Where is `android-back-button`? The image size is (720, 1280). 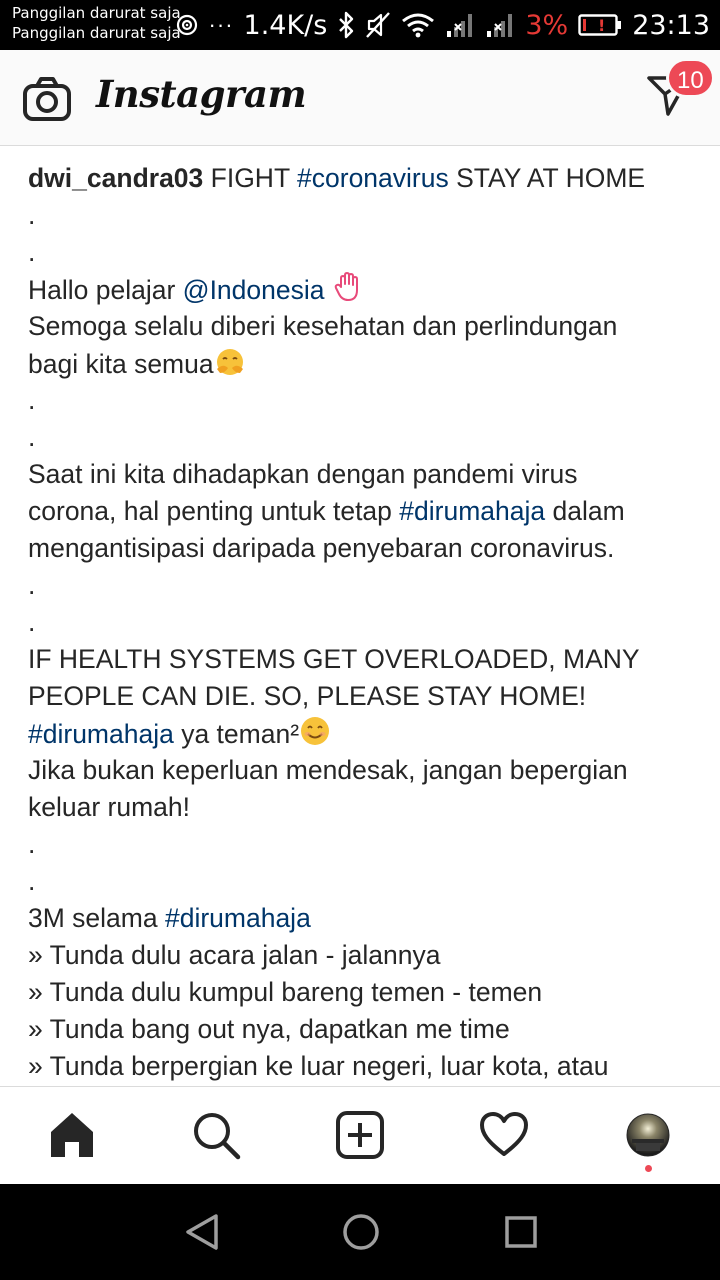
android-back-button is located at coordinates (202, 1232).